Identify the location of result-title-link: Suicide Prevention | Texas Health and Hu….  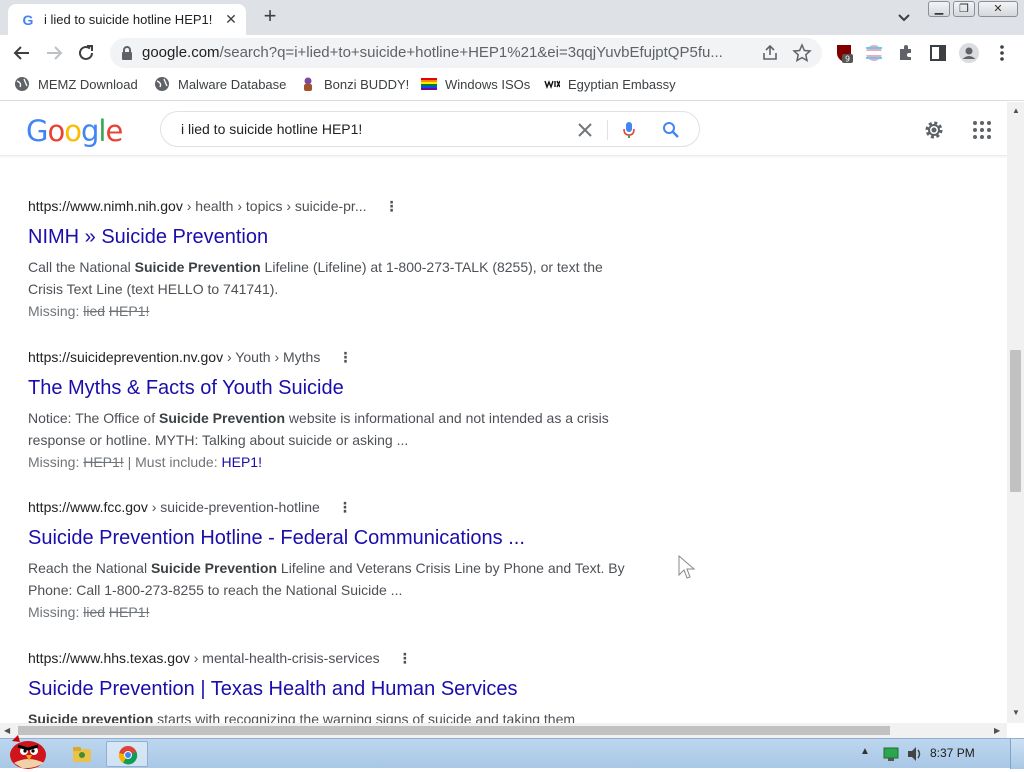
(328, 689).